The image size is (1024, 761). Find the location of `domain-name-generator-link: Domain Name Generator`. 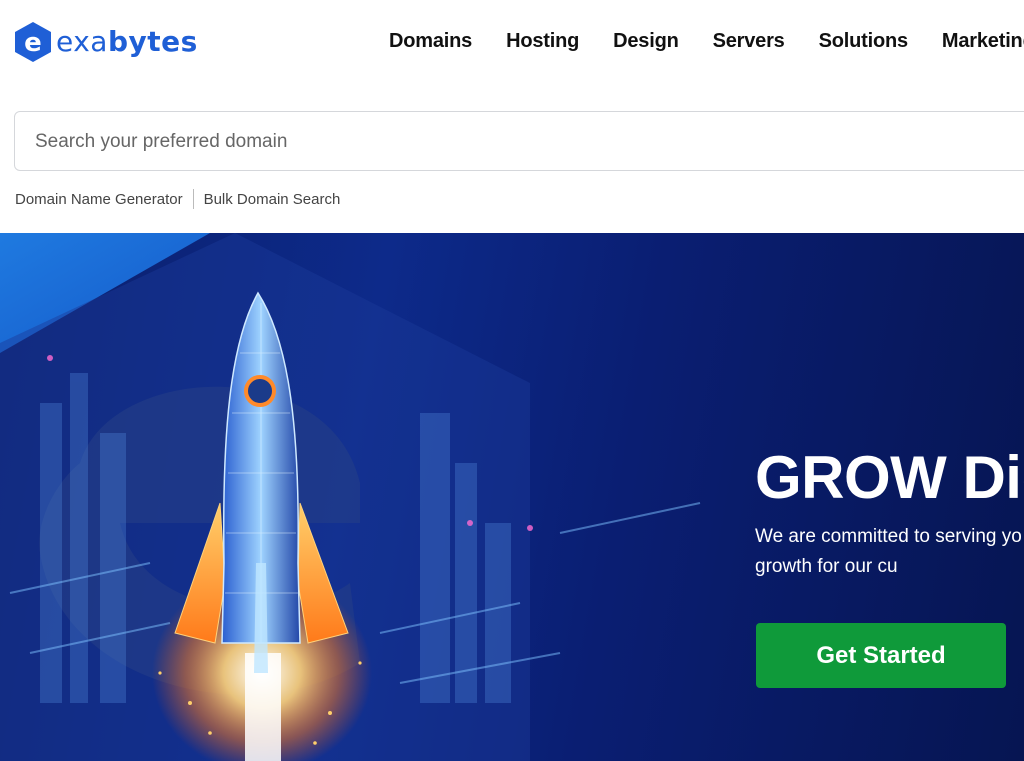

domain-name-generator-link: Domain Name Generator is located at coordinates (99, 199).